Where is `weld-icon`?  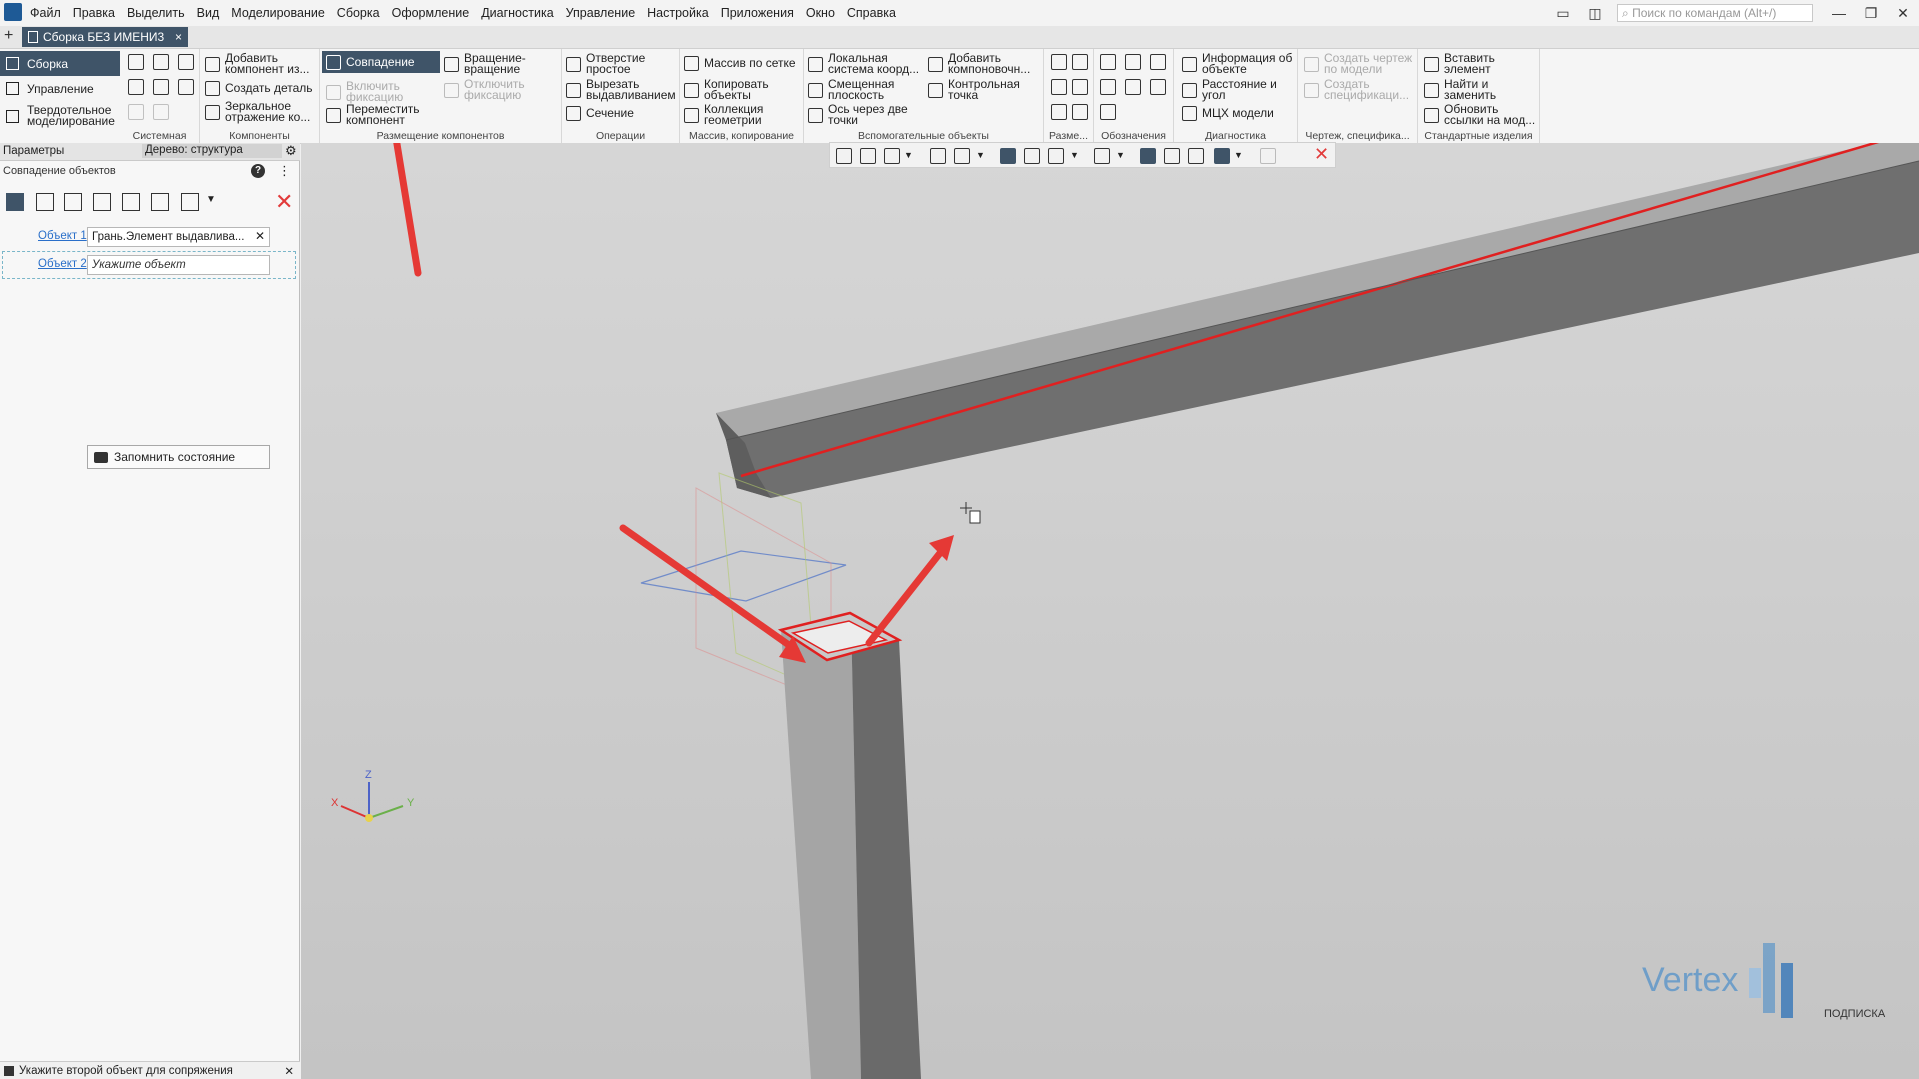
weld-icon is located at coordinates (1108, 112).